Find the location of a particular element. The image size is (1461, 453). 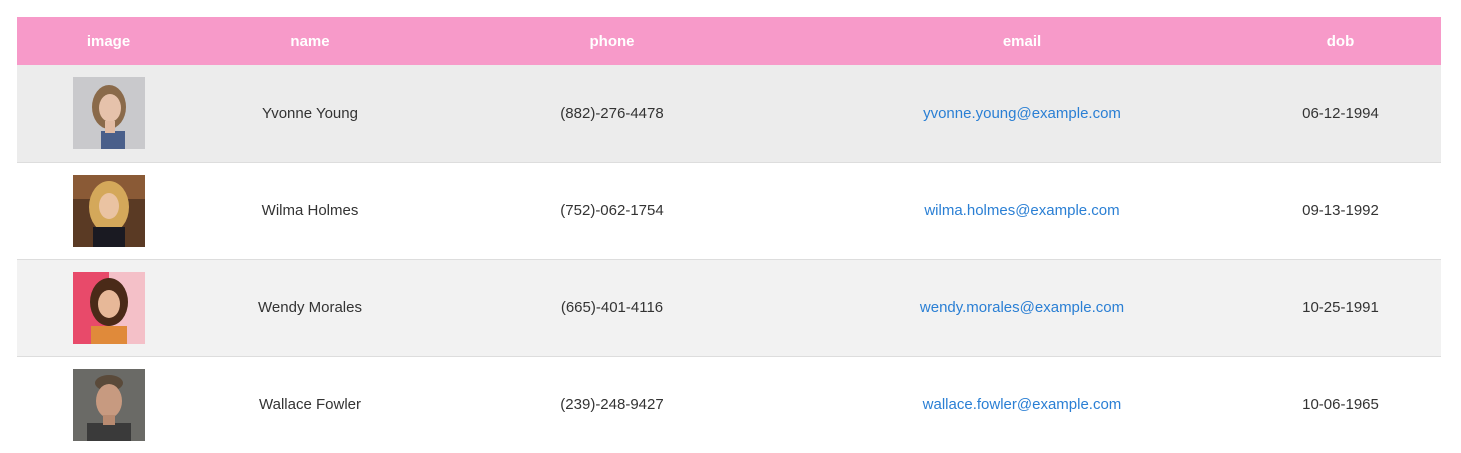

email-link: wilma.holmes@example.com is located at coordinates (1021, 210).